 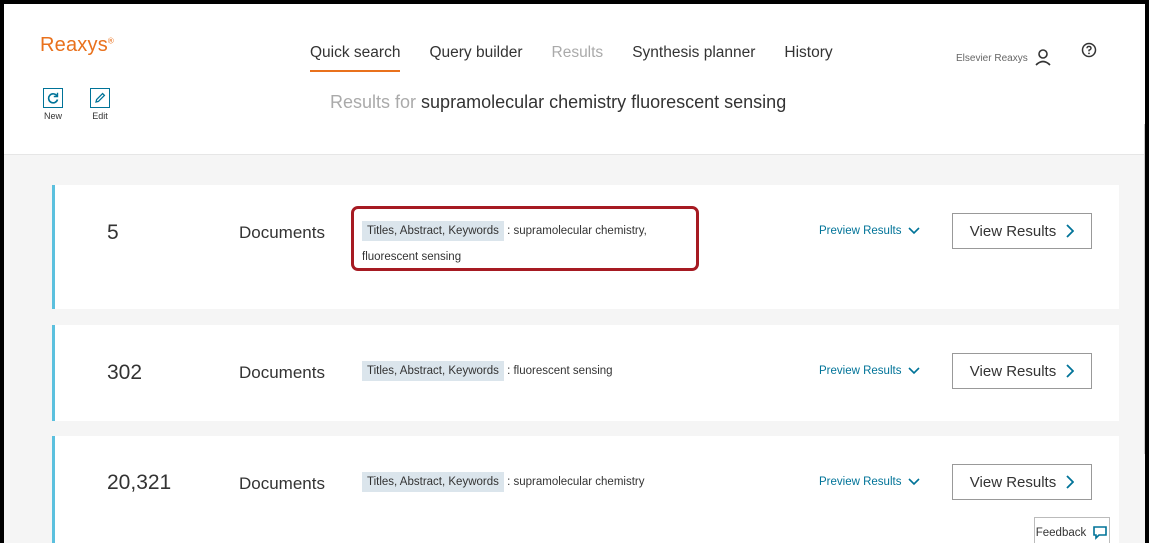 I want to click on pencil-icon, so click(x=100, y=97).